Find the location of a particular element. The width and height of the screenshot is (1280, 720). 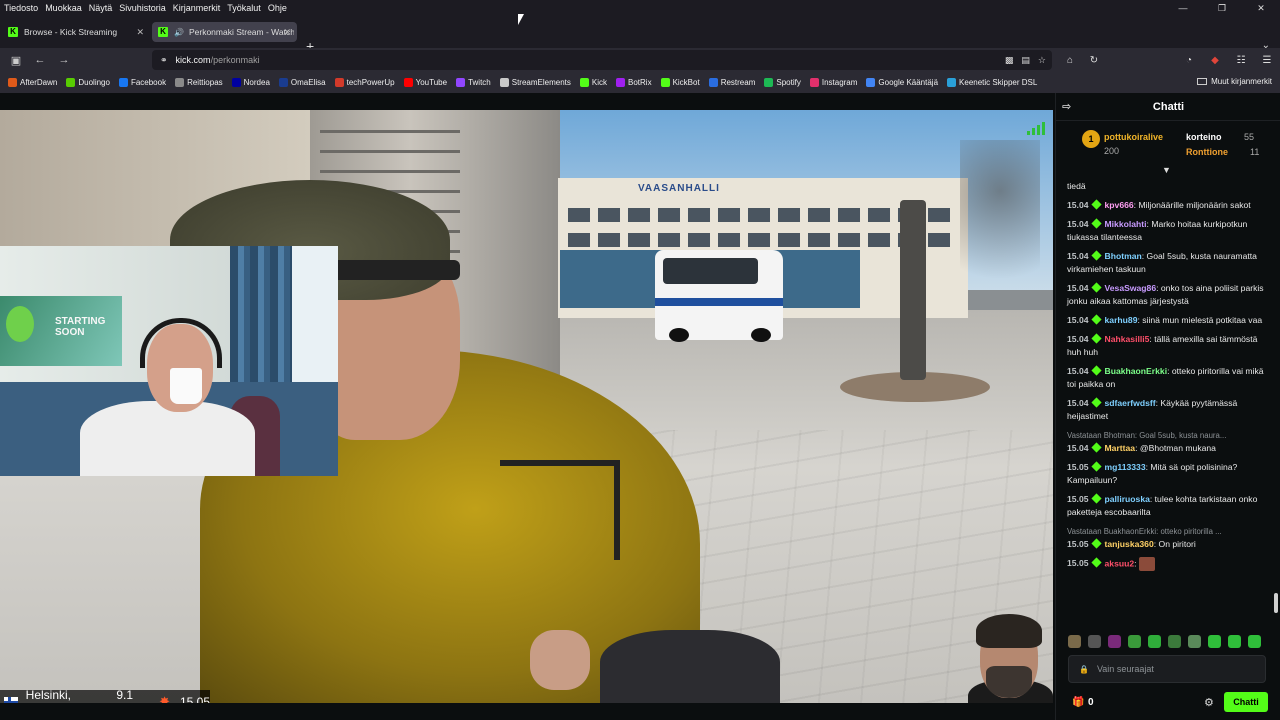

message-username: Nahkasilli5 is located at coordinates (1127, 339).